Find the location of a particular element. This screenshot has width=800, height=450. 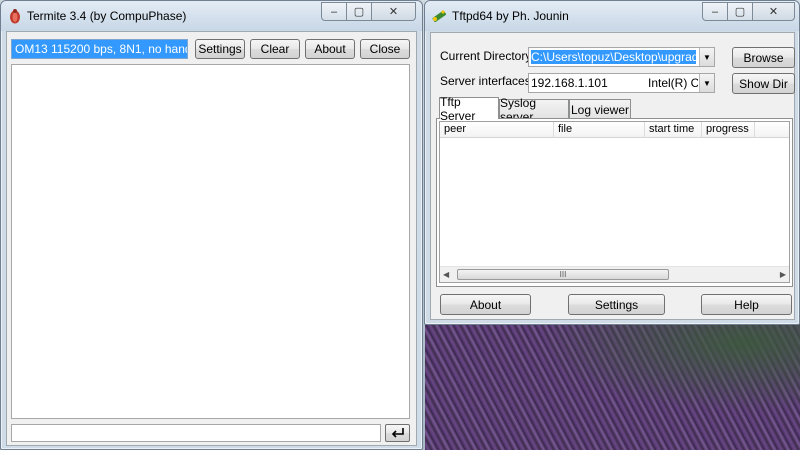

scroll-grip: III is located at coordinates (563, 274).